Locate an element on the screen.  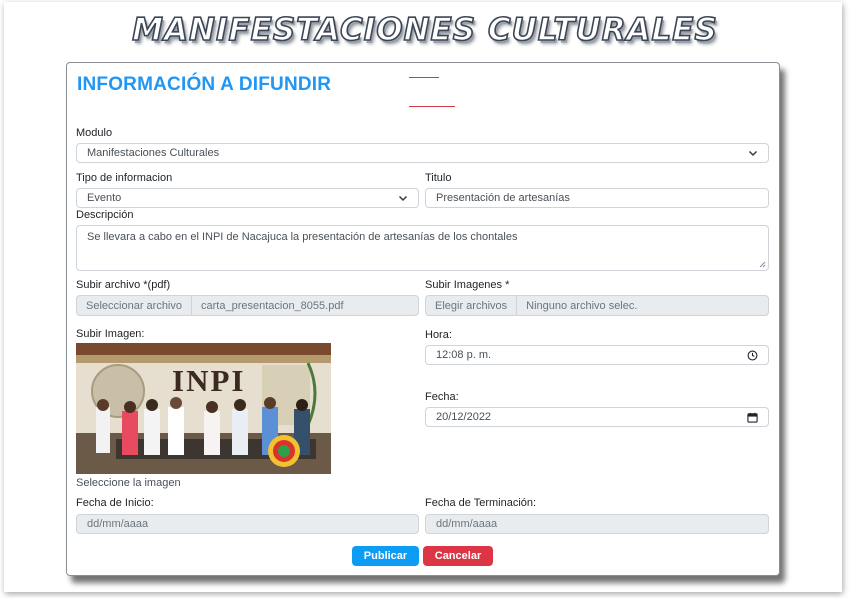
fecha-fin-placeholder: dd/mm/aaaa is located at coordinates (467, 524).